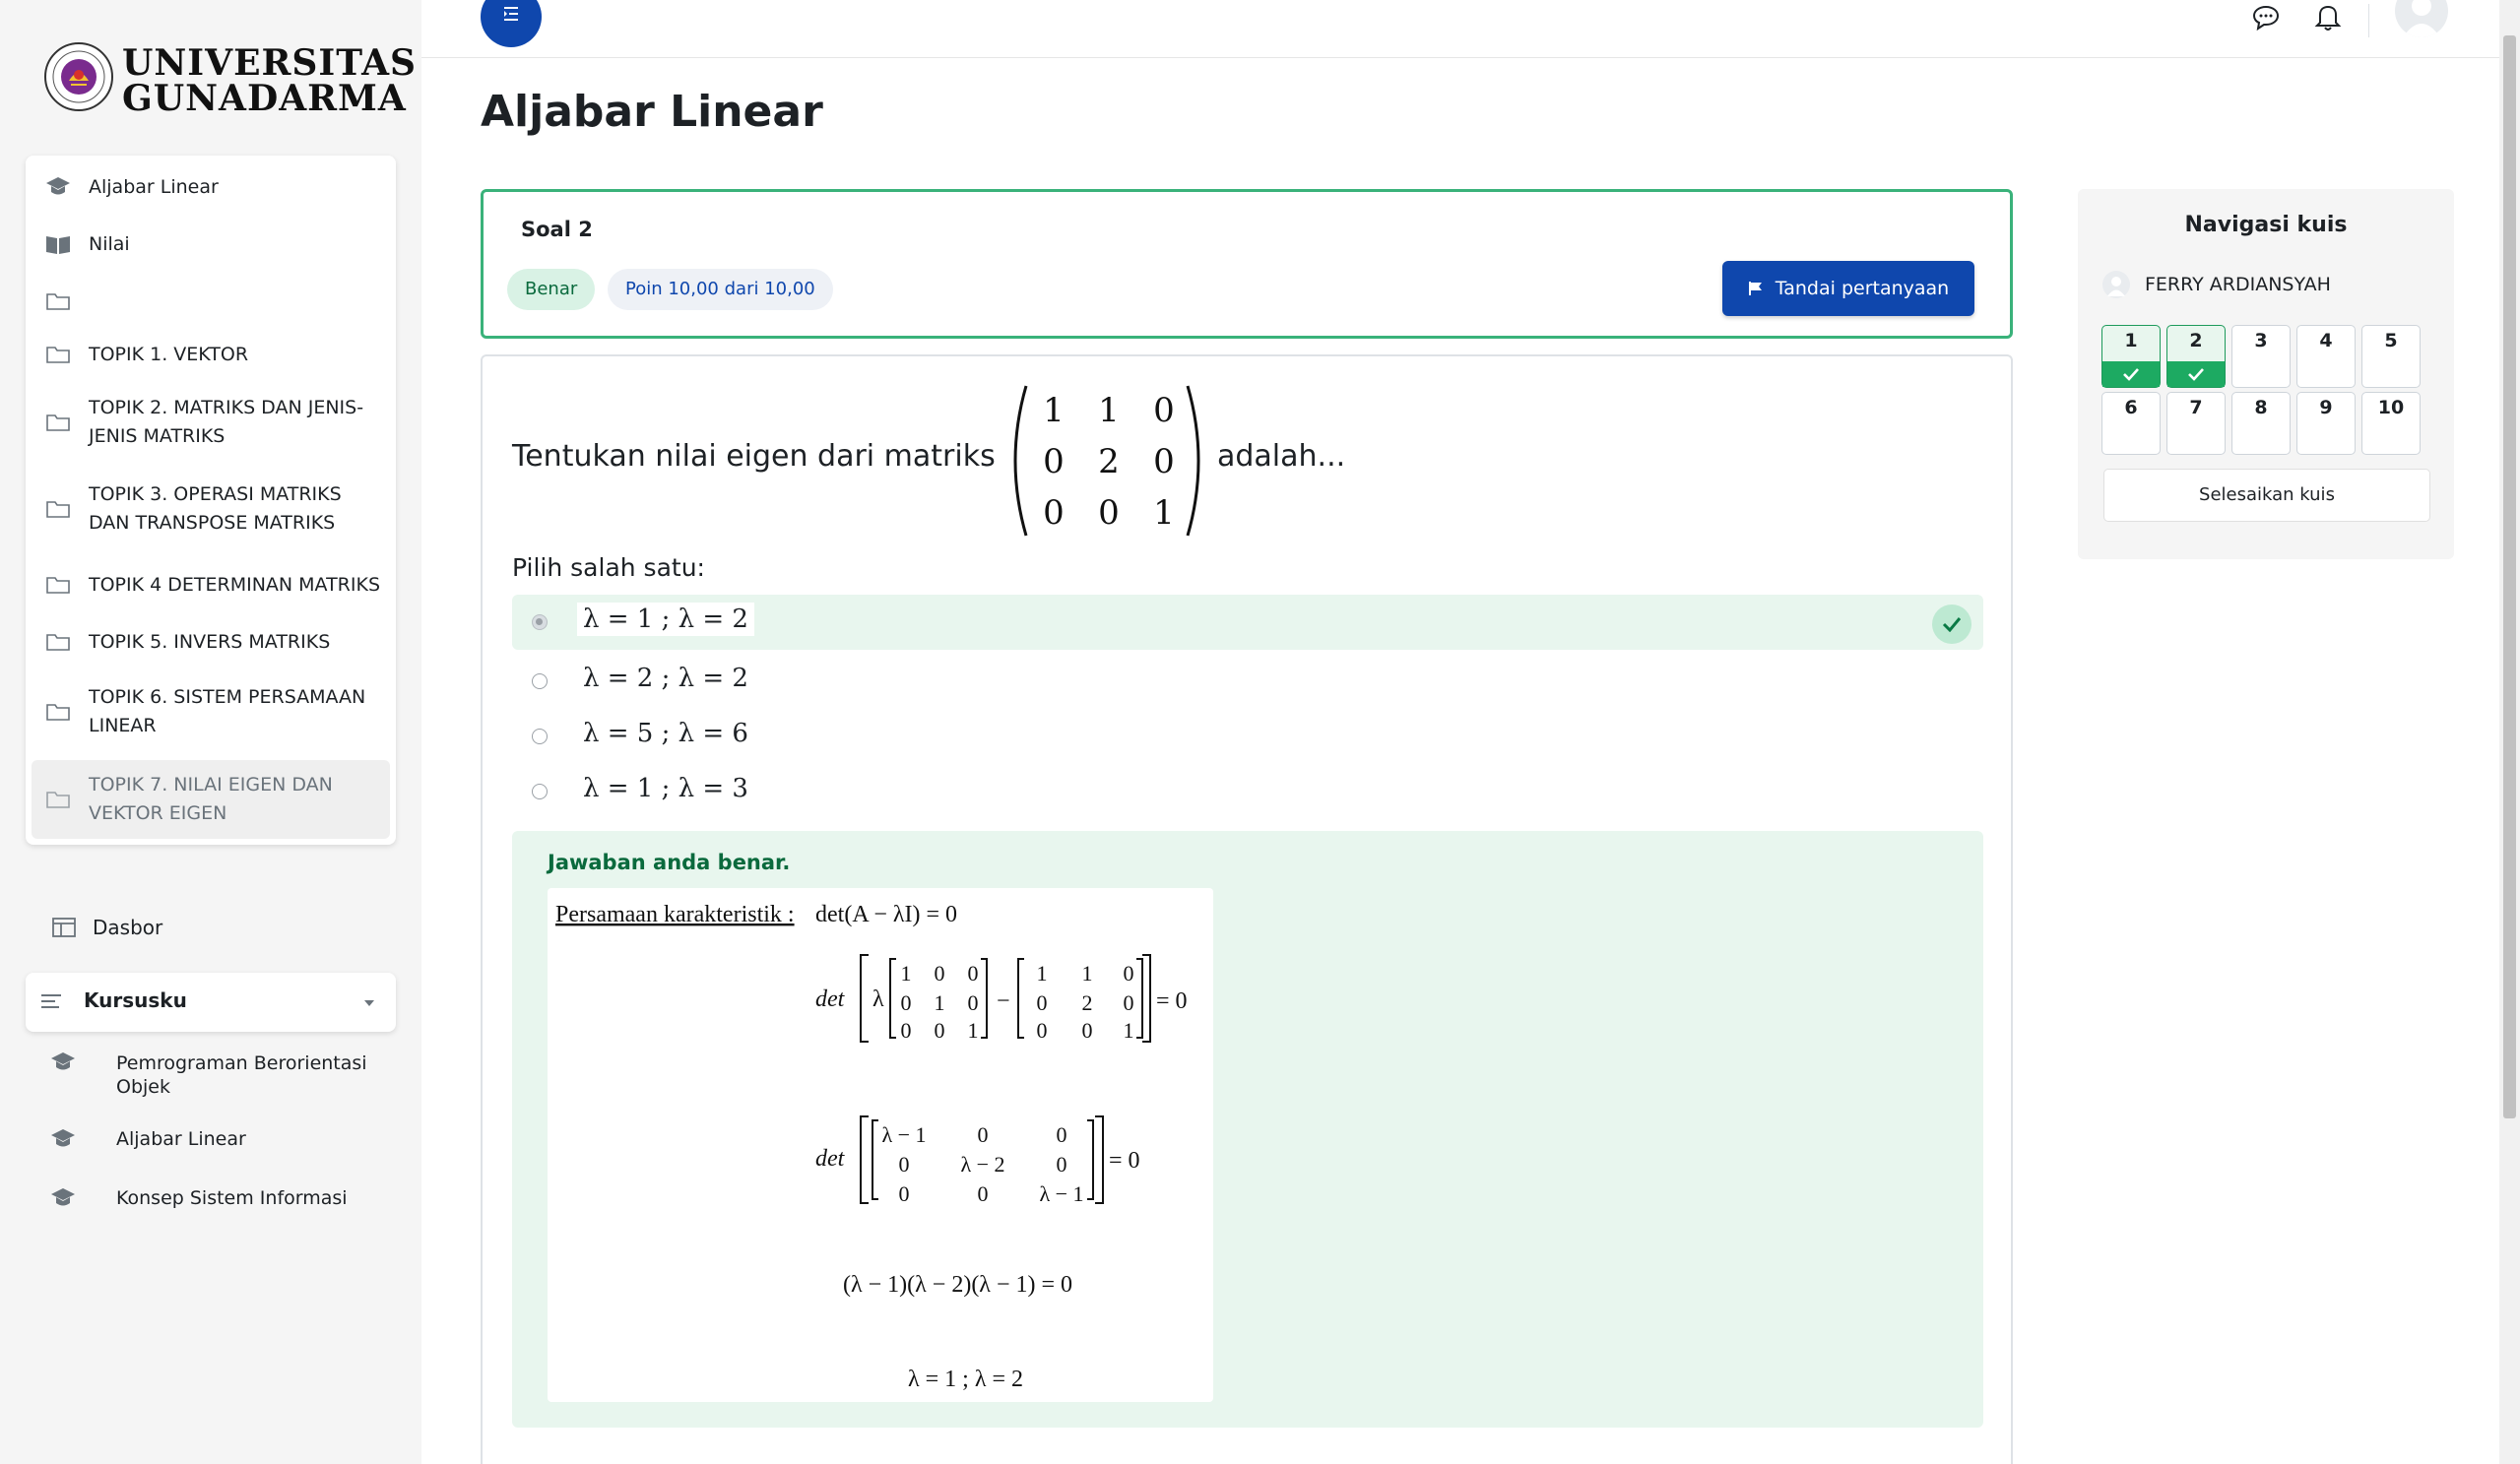  Describe the element at coordinates (2261, 424) in the screenshot. I see `quiz-question-button: 8` at that location.